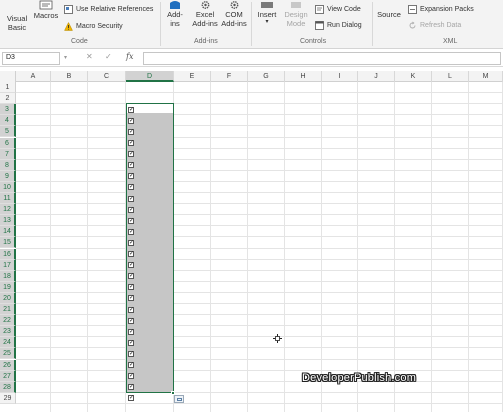 The height and width of the screenshot is (412, 503). Describe the element at coordinates (8, 99) in the screenshot. I see `row-header-2: 2` at that location.